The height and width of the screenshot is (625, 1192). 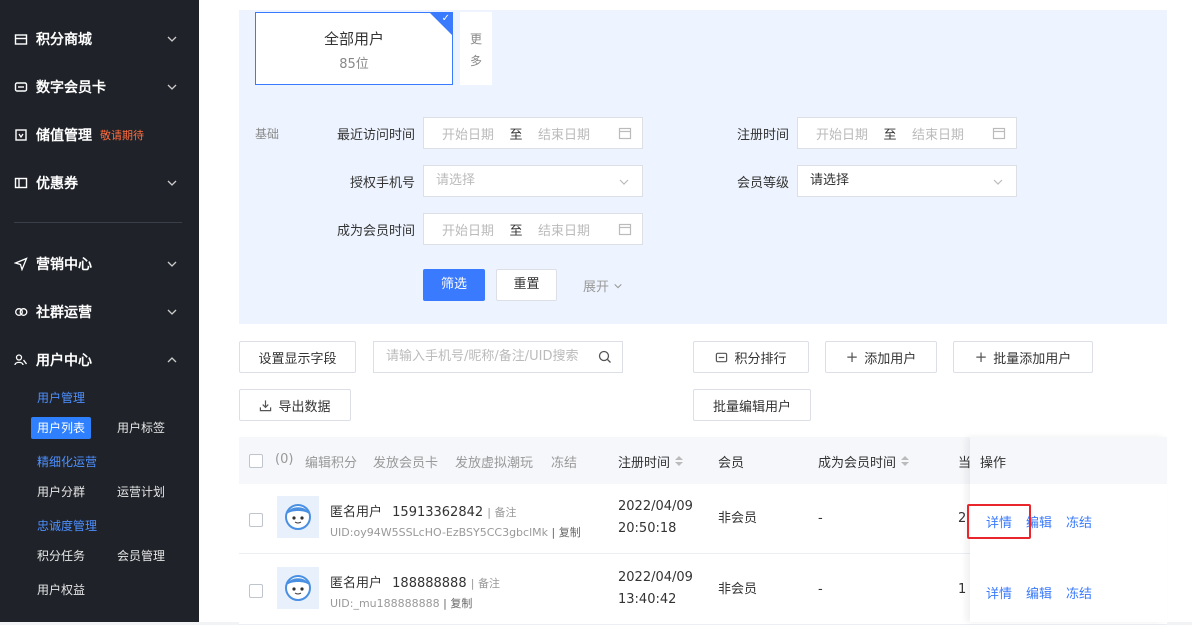 I want to click on auth-phone-label: 授权手机号, so click(x=382, y=183).